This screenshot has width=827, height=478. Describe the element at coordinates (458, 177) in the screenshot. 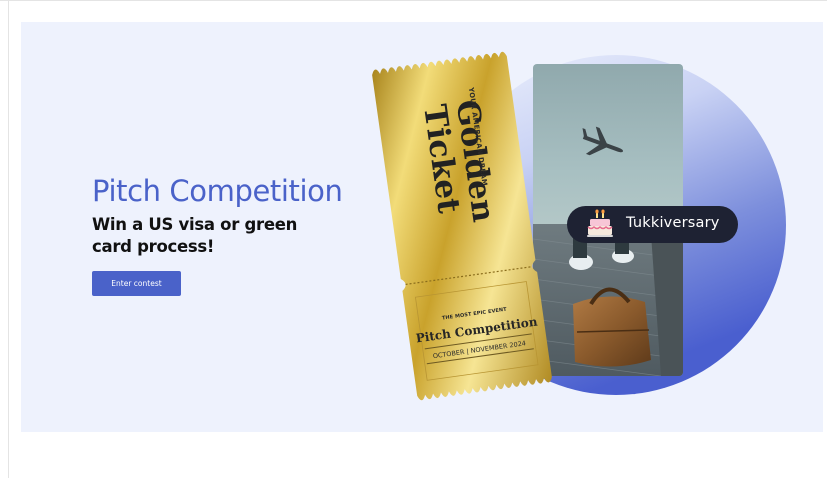

I see `golden-ticket-title: Golden Ticket` at that location.